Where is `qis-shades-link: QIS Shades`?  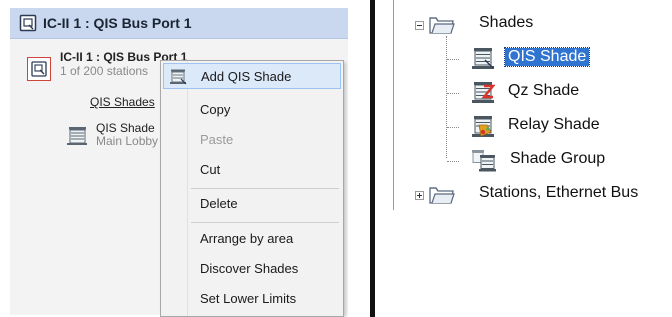
qis-shades-link: QIS Shades is located at coordinates (122, 102).